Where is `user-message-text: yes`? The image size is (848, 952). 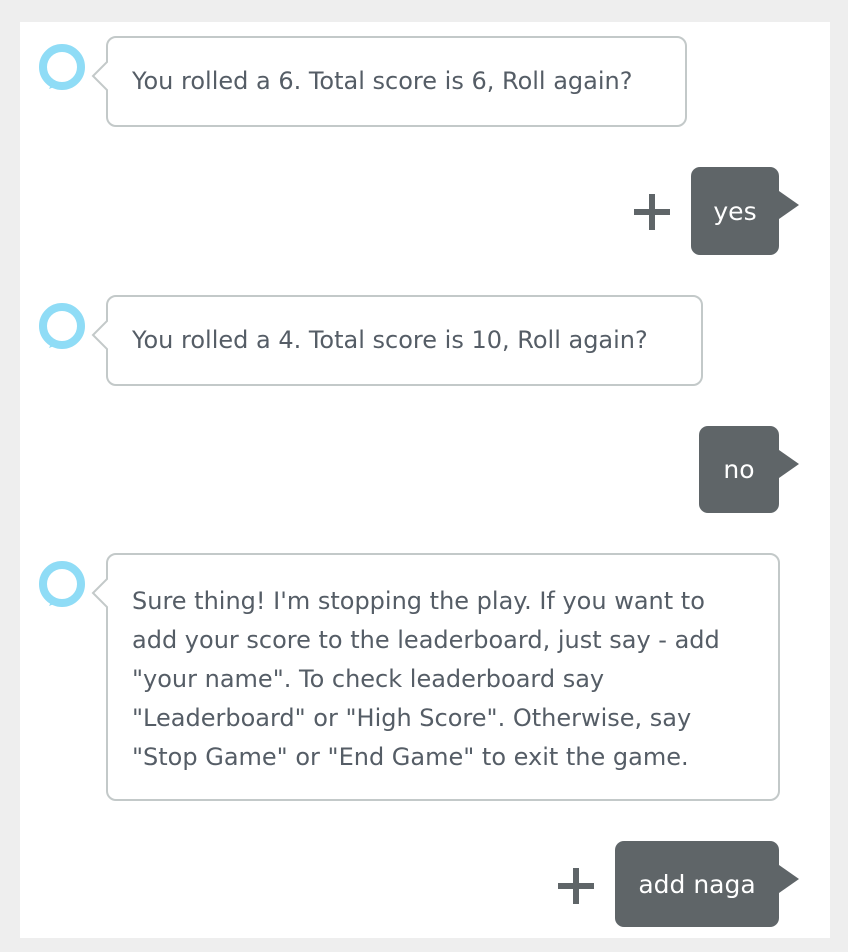
user-message-text: yes is located at coordinates (735, 211).